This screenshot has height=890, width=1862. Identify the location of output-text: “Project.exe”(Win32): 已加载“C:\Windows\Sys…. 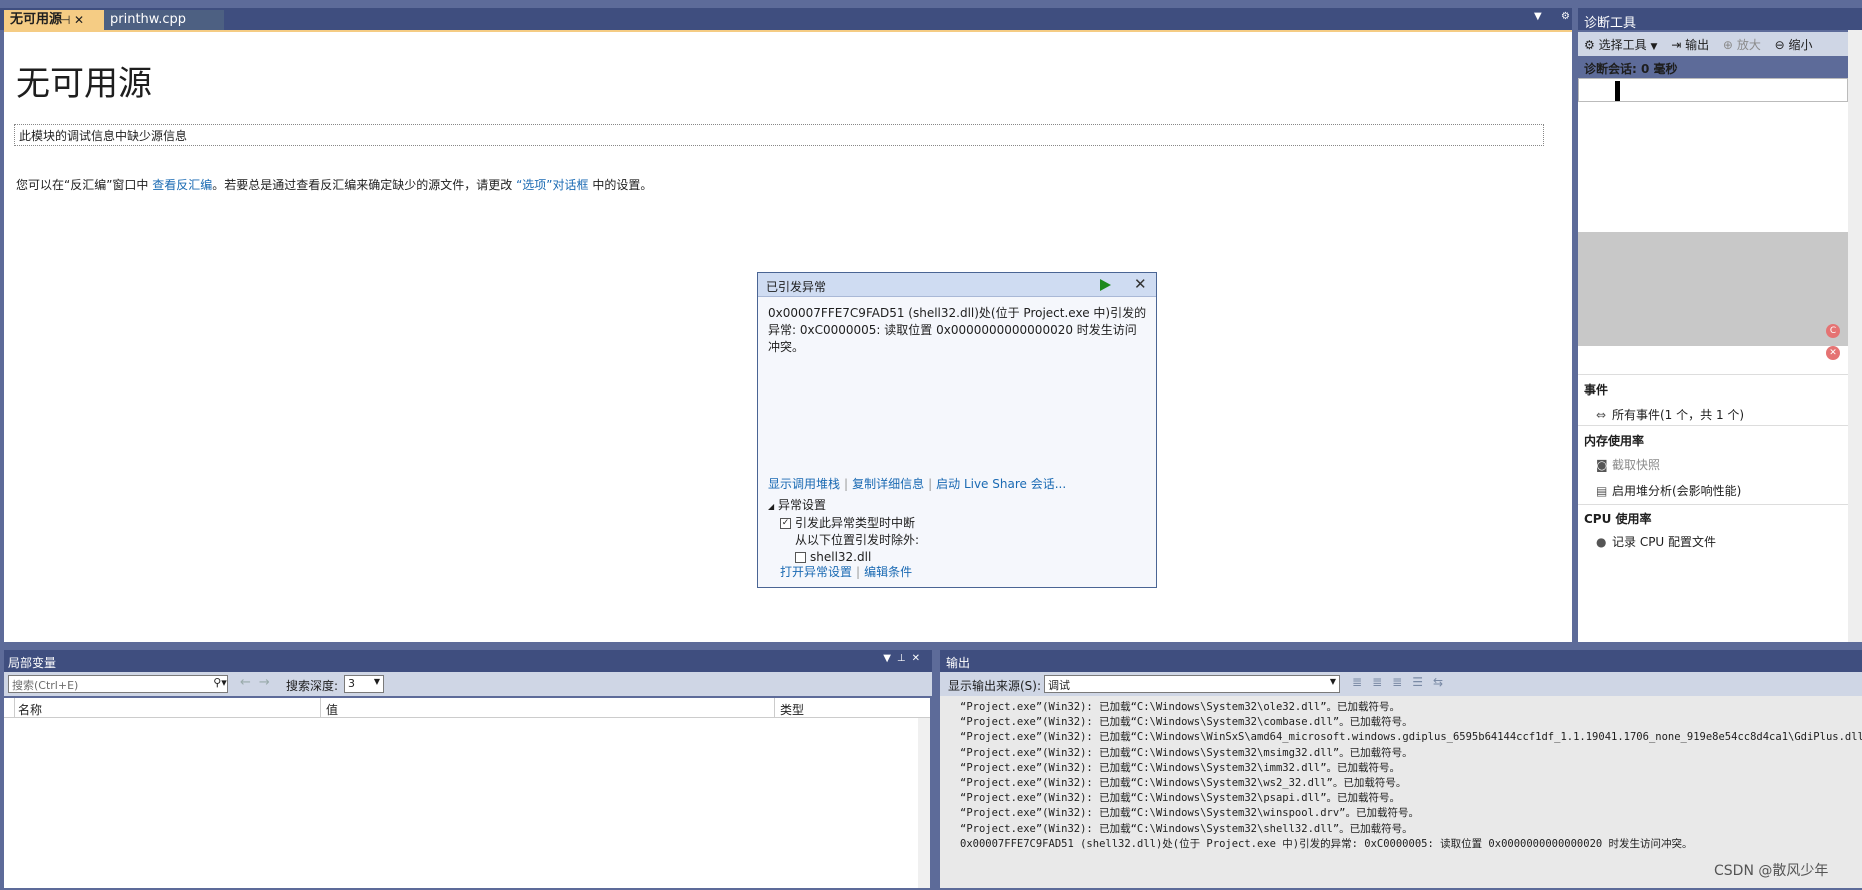
(1411, 776).